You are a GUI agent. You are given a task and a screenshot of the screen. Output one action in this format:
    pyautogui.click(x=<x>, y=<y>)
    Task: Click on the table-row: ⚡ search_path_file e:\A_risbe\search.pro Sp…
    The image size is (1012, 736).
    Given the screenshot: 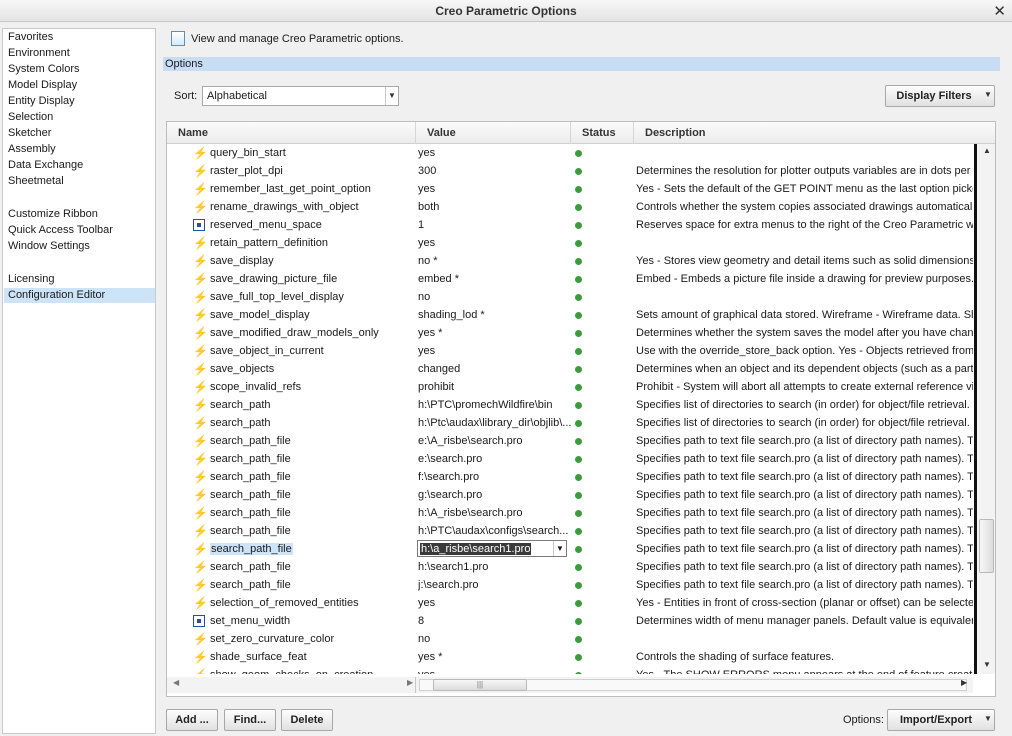 What is the action you would take?
    pyautogui.click(x=570, y=441)
    